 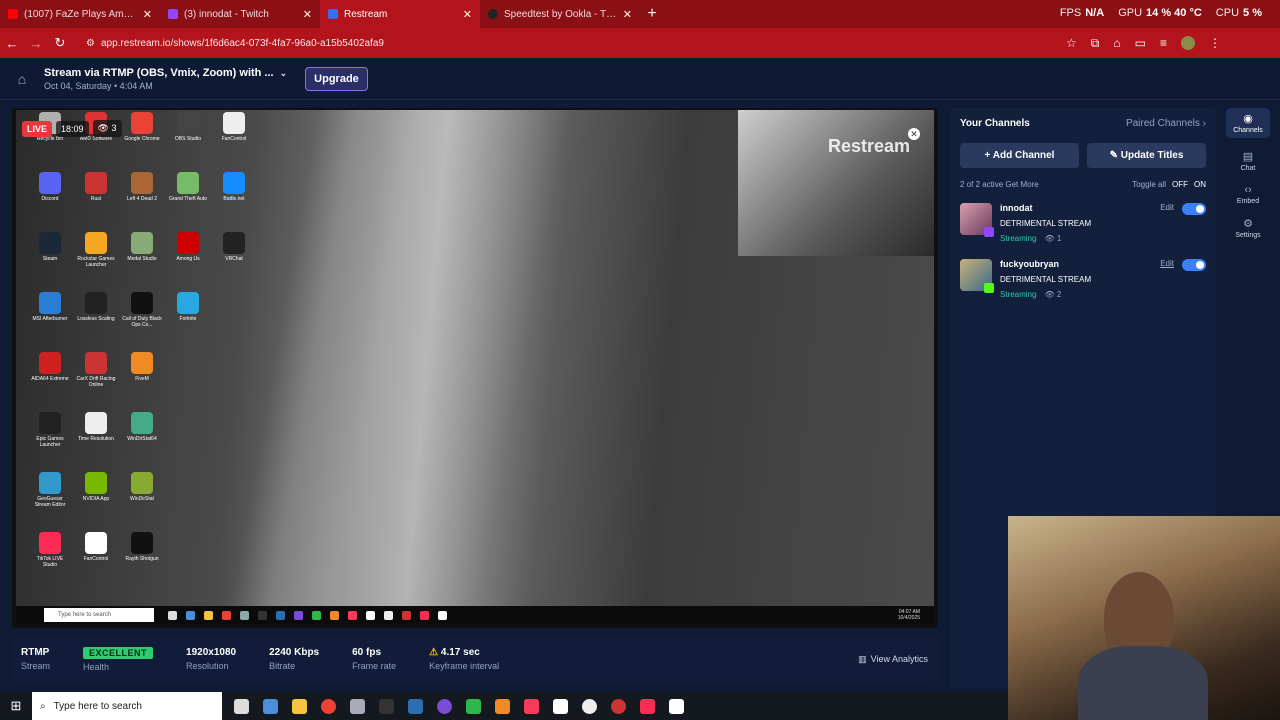 What do you see at coordinates (1116, 43) in the screenshot?
I see `extension-icon: ⌂` at bounding box center [1116, 43].